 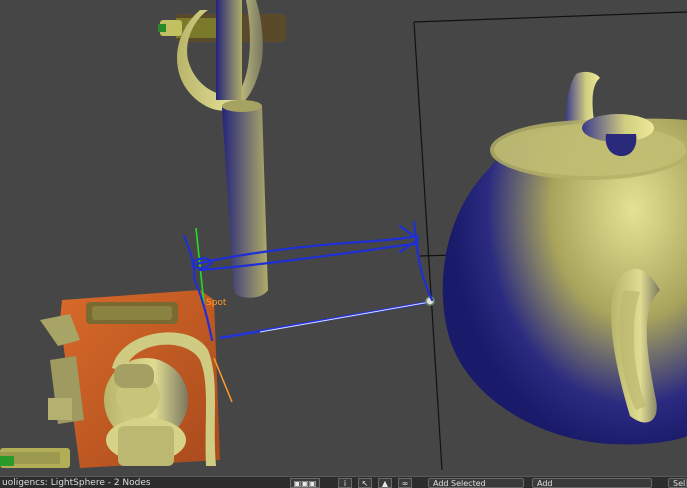 I want to click on lock-icon: ▲, so click(x=385, y=483).